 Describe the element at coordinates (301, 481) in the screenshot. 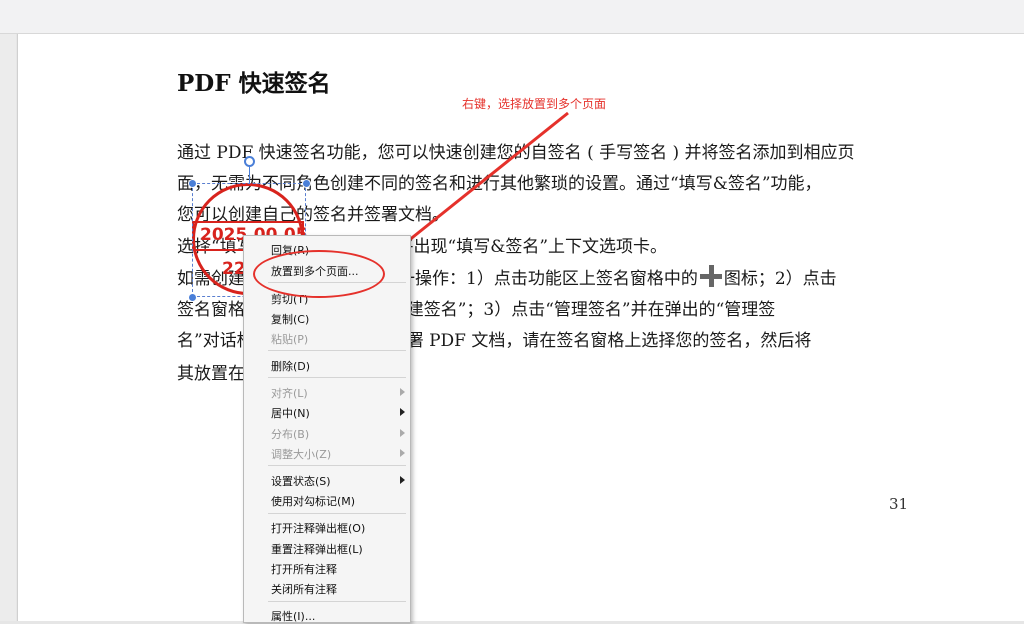

I see `menu-item-set-status: 设置状态(S)` at that location.